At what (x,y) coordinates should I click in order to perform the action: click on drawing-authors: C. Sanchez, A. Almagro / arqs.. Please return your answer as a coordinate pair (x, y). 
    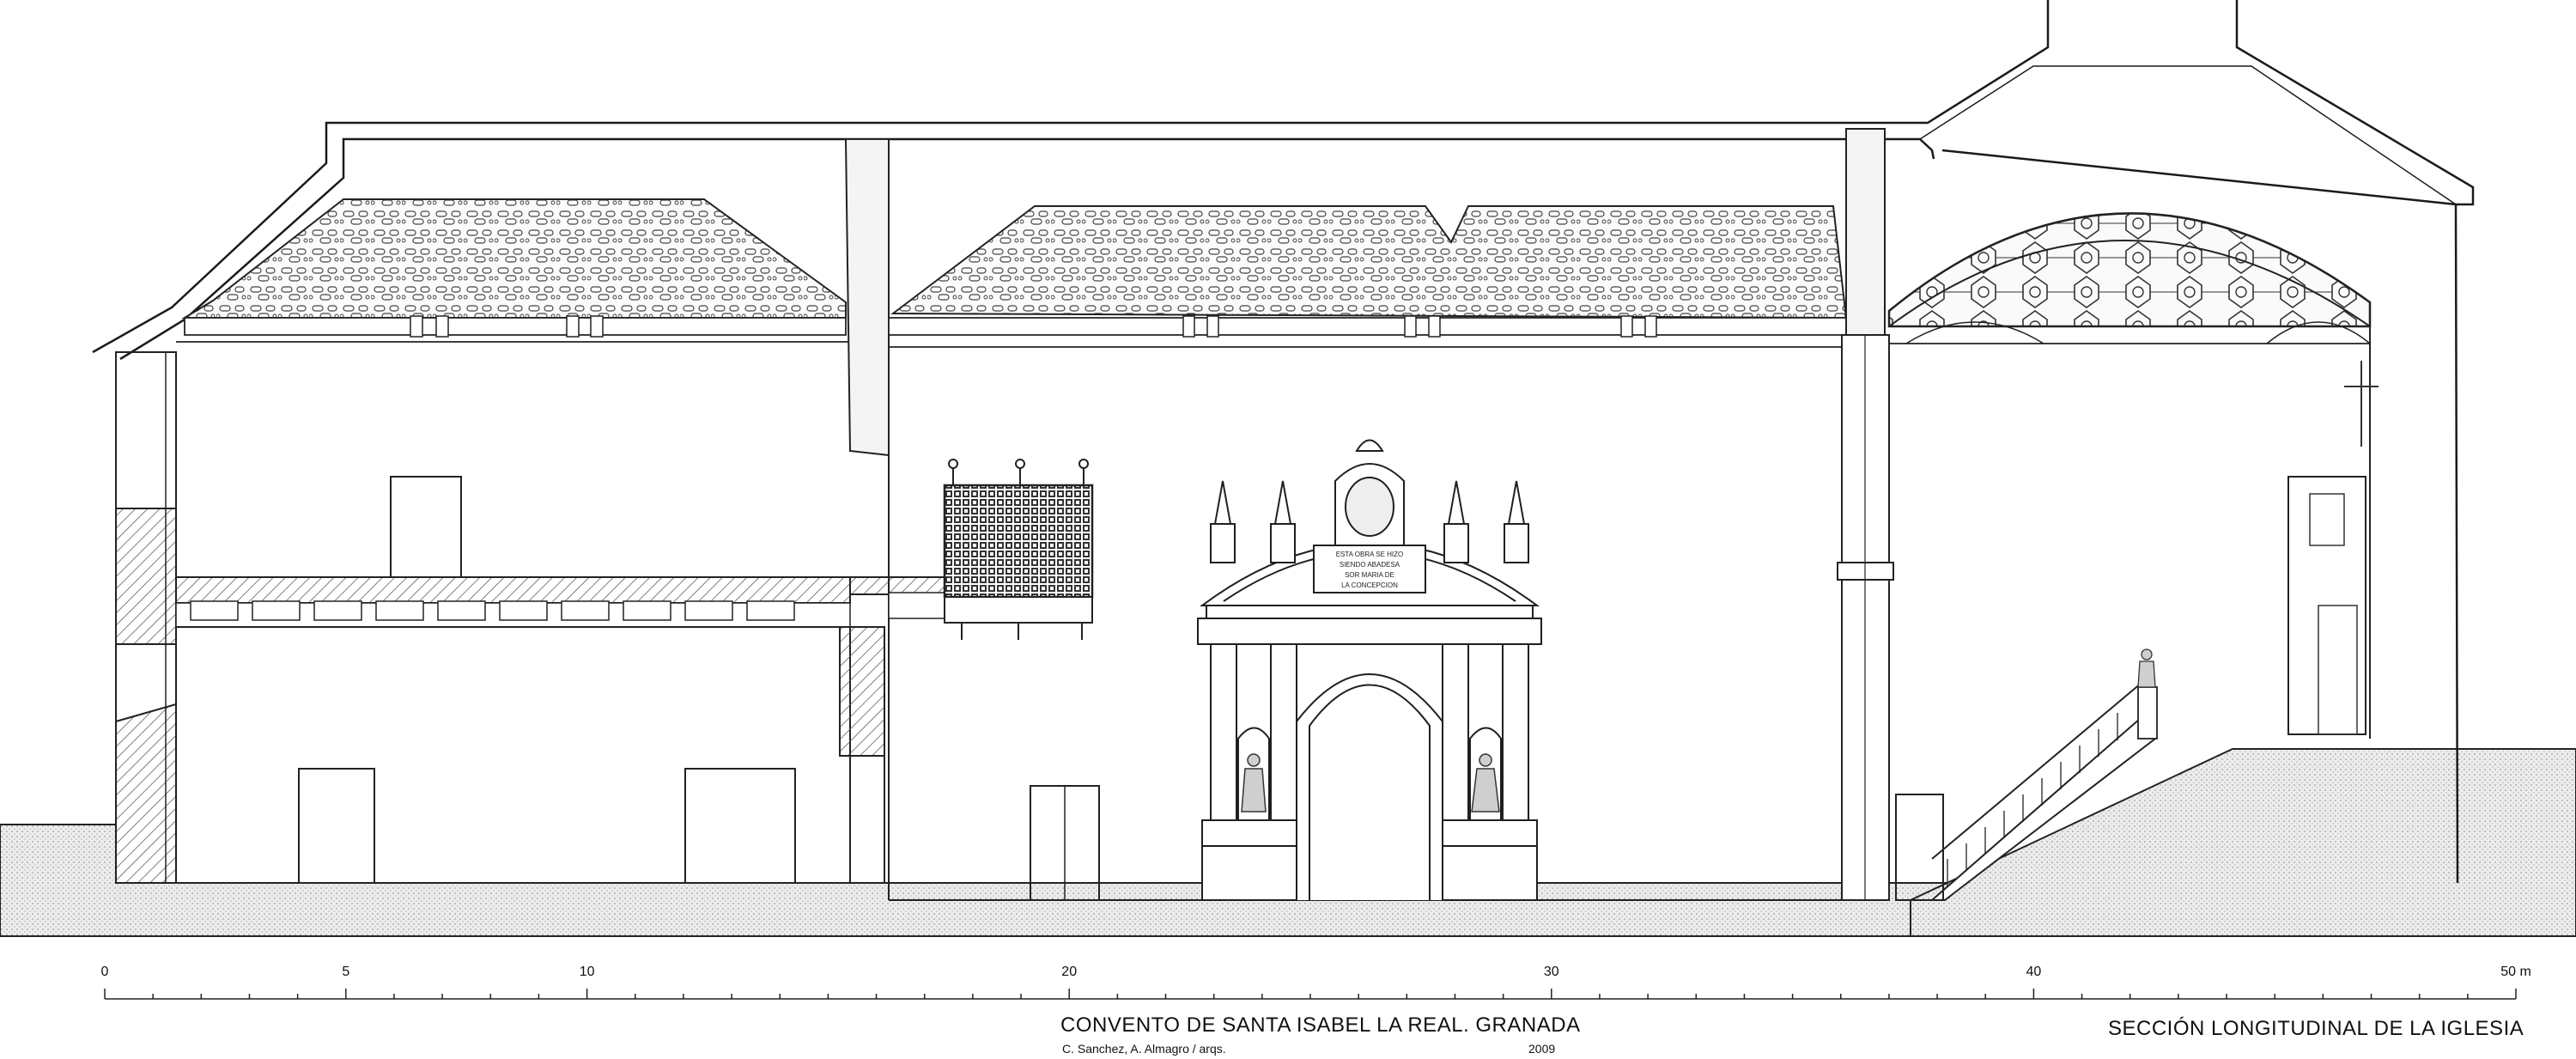
    Looking at the image, I should click on (1144, 1049).